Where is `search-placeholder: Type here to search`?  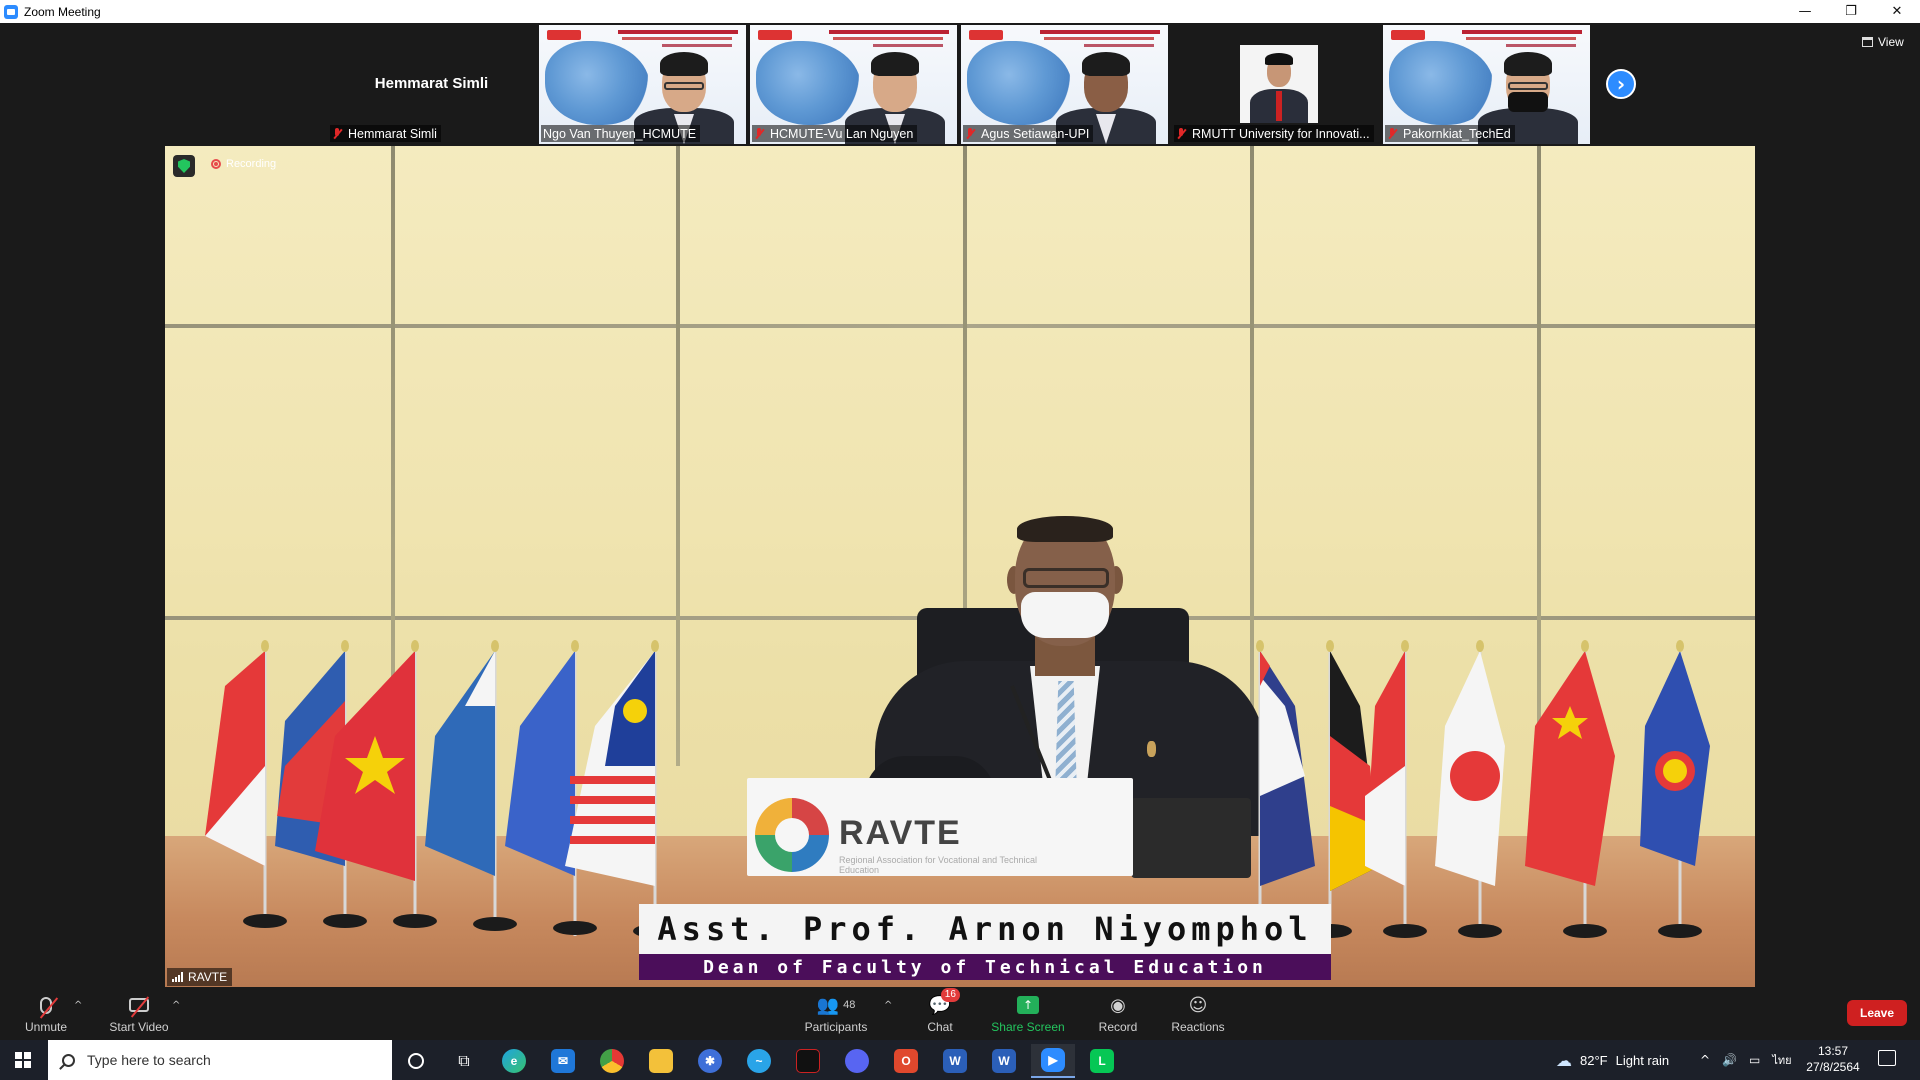
search-placeholder: Type here to search is located at coordinates (149, 1060).